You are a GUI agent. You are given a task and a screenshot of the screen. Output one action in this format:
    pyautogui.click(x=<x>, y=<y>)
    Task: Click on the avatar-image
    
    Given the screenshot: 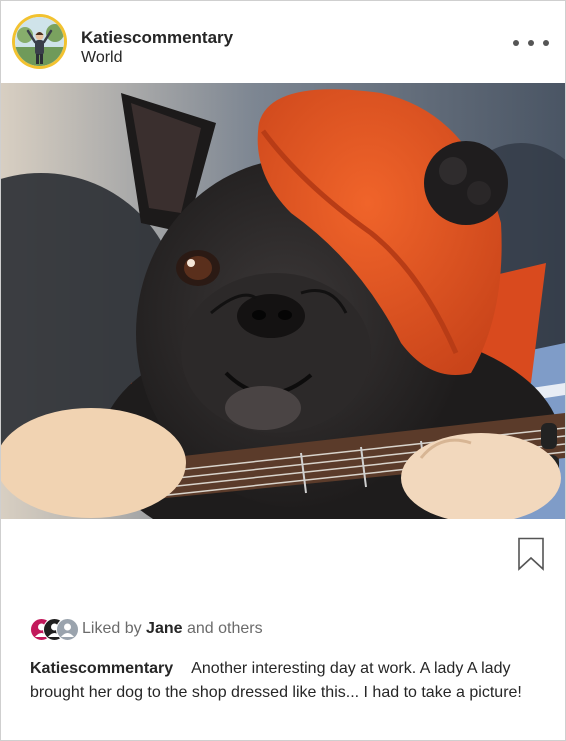 What is the action you would take?
    pyautogui.click(x=39, y=41)
    